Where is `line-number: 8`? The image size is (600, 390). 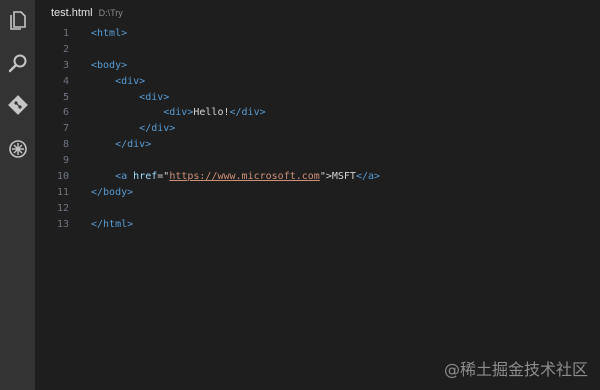 line-number: 8 is located at coordinates (65, 145).